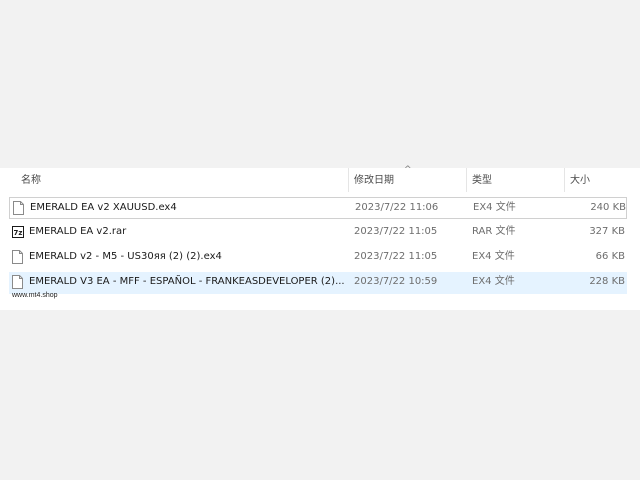  I want to click on file-size: 66 KB, so click(610, 256).